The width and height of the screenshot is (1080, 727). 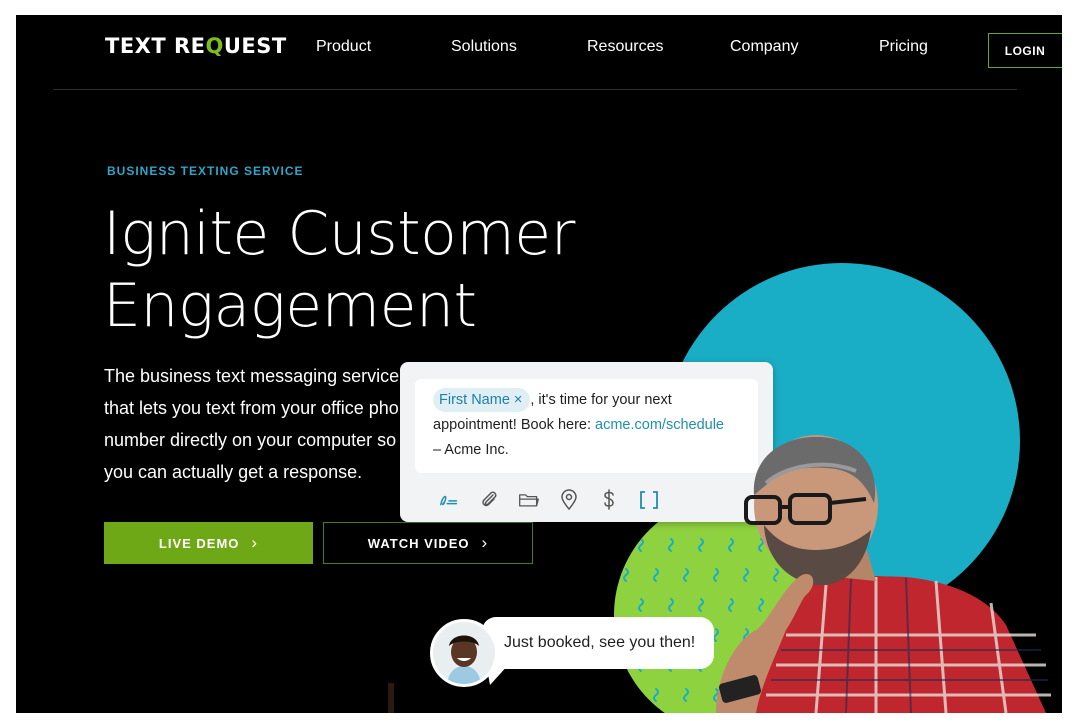 What do you see at coordinates (471, 450) in the screenshot?
I see `message-signature: – Acme Inc.` at bounding box center [471, 450].